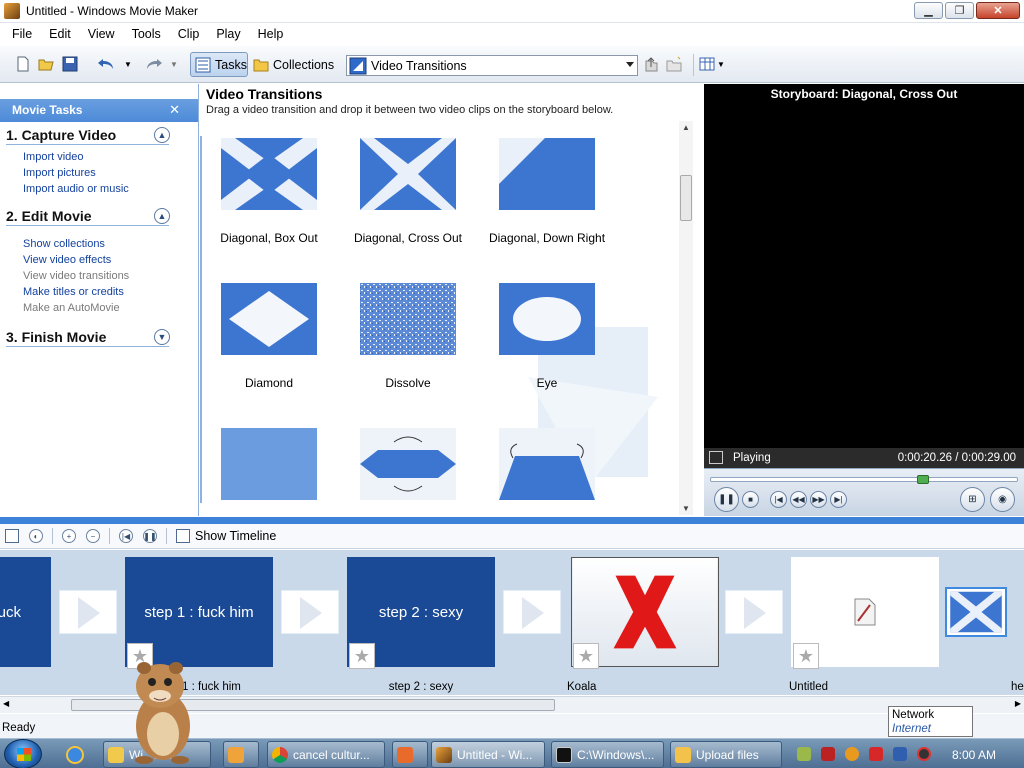 This screenshot has height=768, width=1024. Describe the element at coordinates (798, 499) in the screenshot. I see `rewind-button: ◀◀` at that location.